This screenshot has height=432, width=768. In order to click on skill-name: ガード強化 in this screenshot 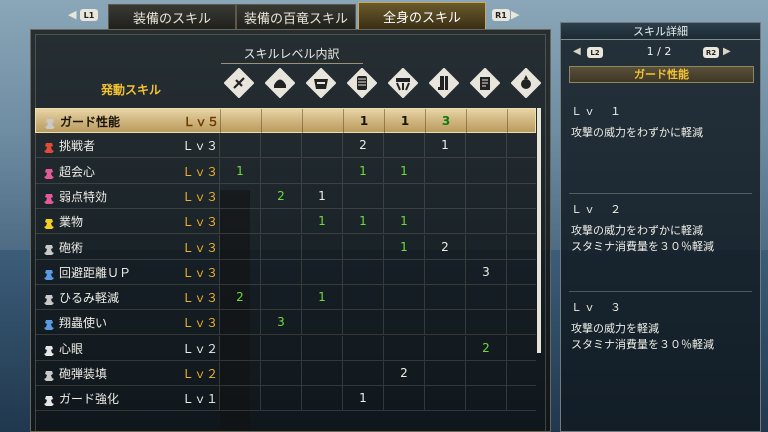, I will do `click(89, 399)`.